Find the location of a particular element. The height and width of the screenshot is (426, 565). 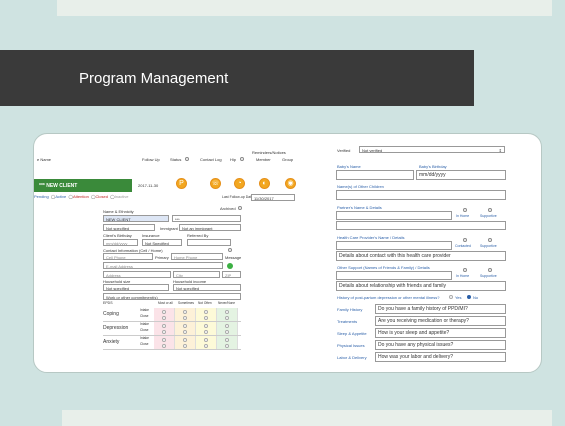

baby-birthday-input: mm/dd/yyyy is located at coordinates (461, 175).